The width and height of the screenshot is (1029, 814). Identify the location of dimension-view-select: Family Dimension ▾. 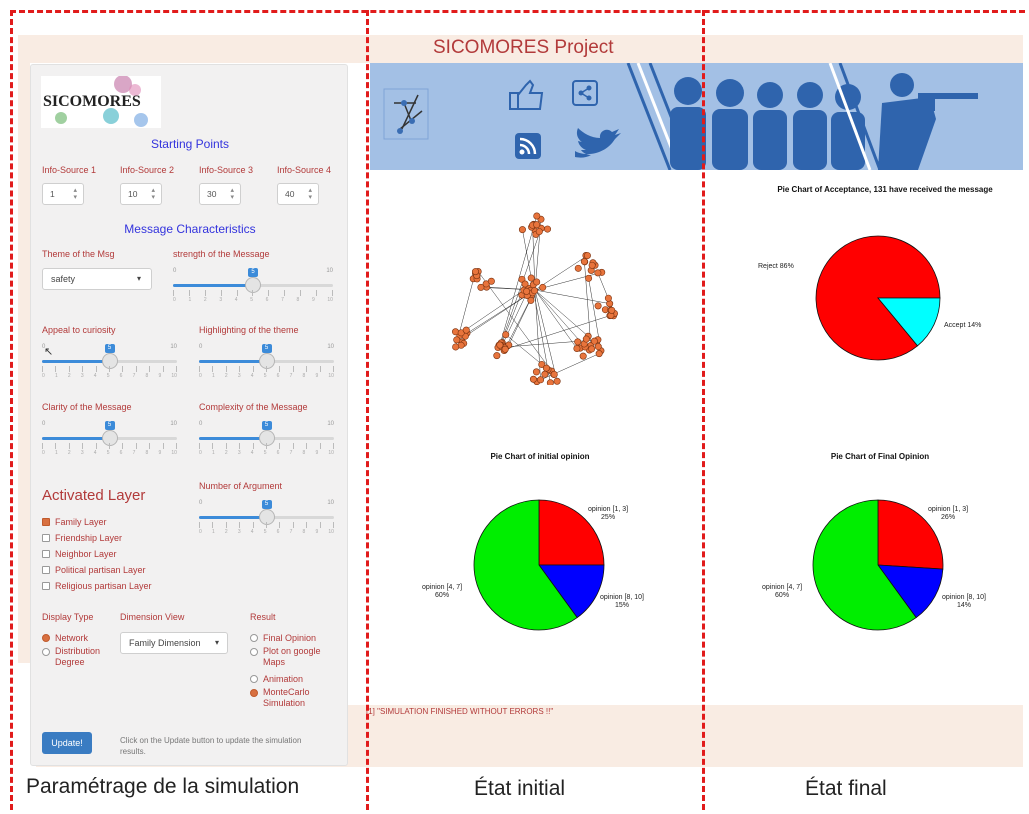
(174, 643).